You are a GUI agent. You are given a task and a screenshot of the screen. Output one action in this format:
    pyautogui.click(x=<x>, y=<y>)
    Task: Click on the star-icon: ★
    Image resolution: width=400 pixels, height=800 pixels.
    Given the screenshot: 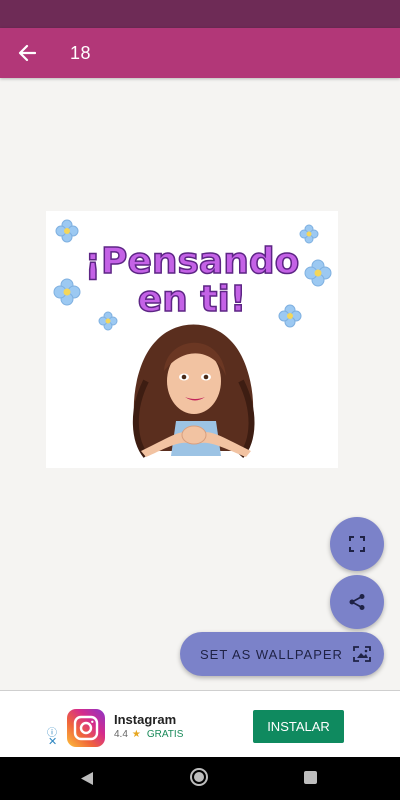 What is the action you would take?
    pyautogui.click(x=136, y=734)
    